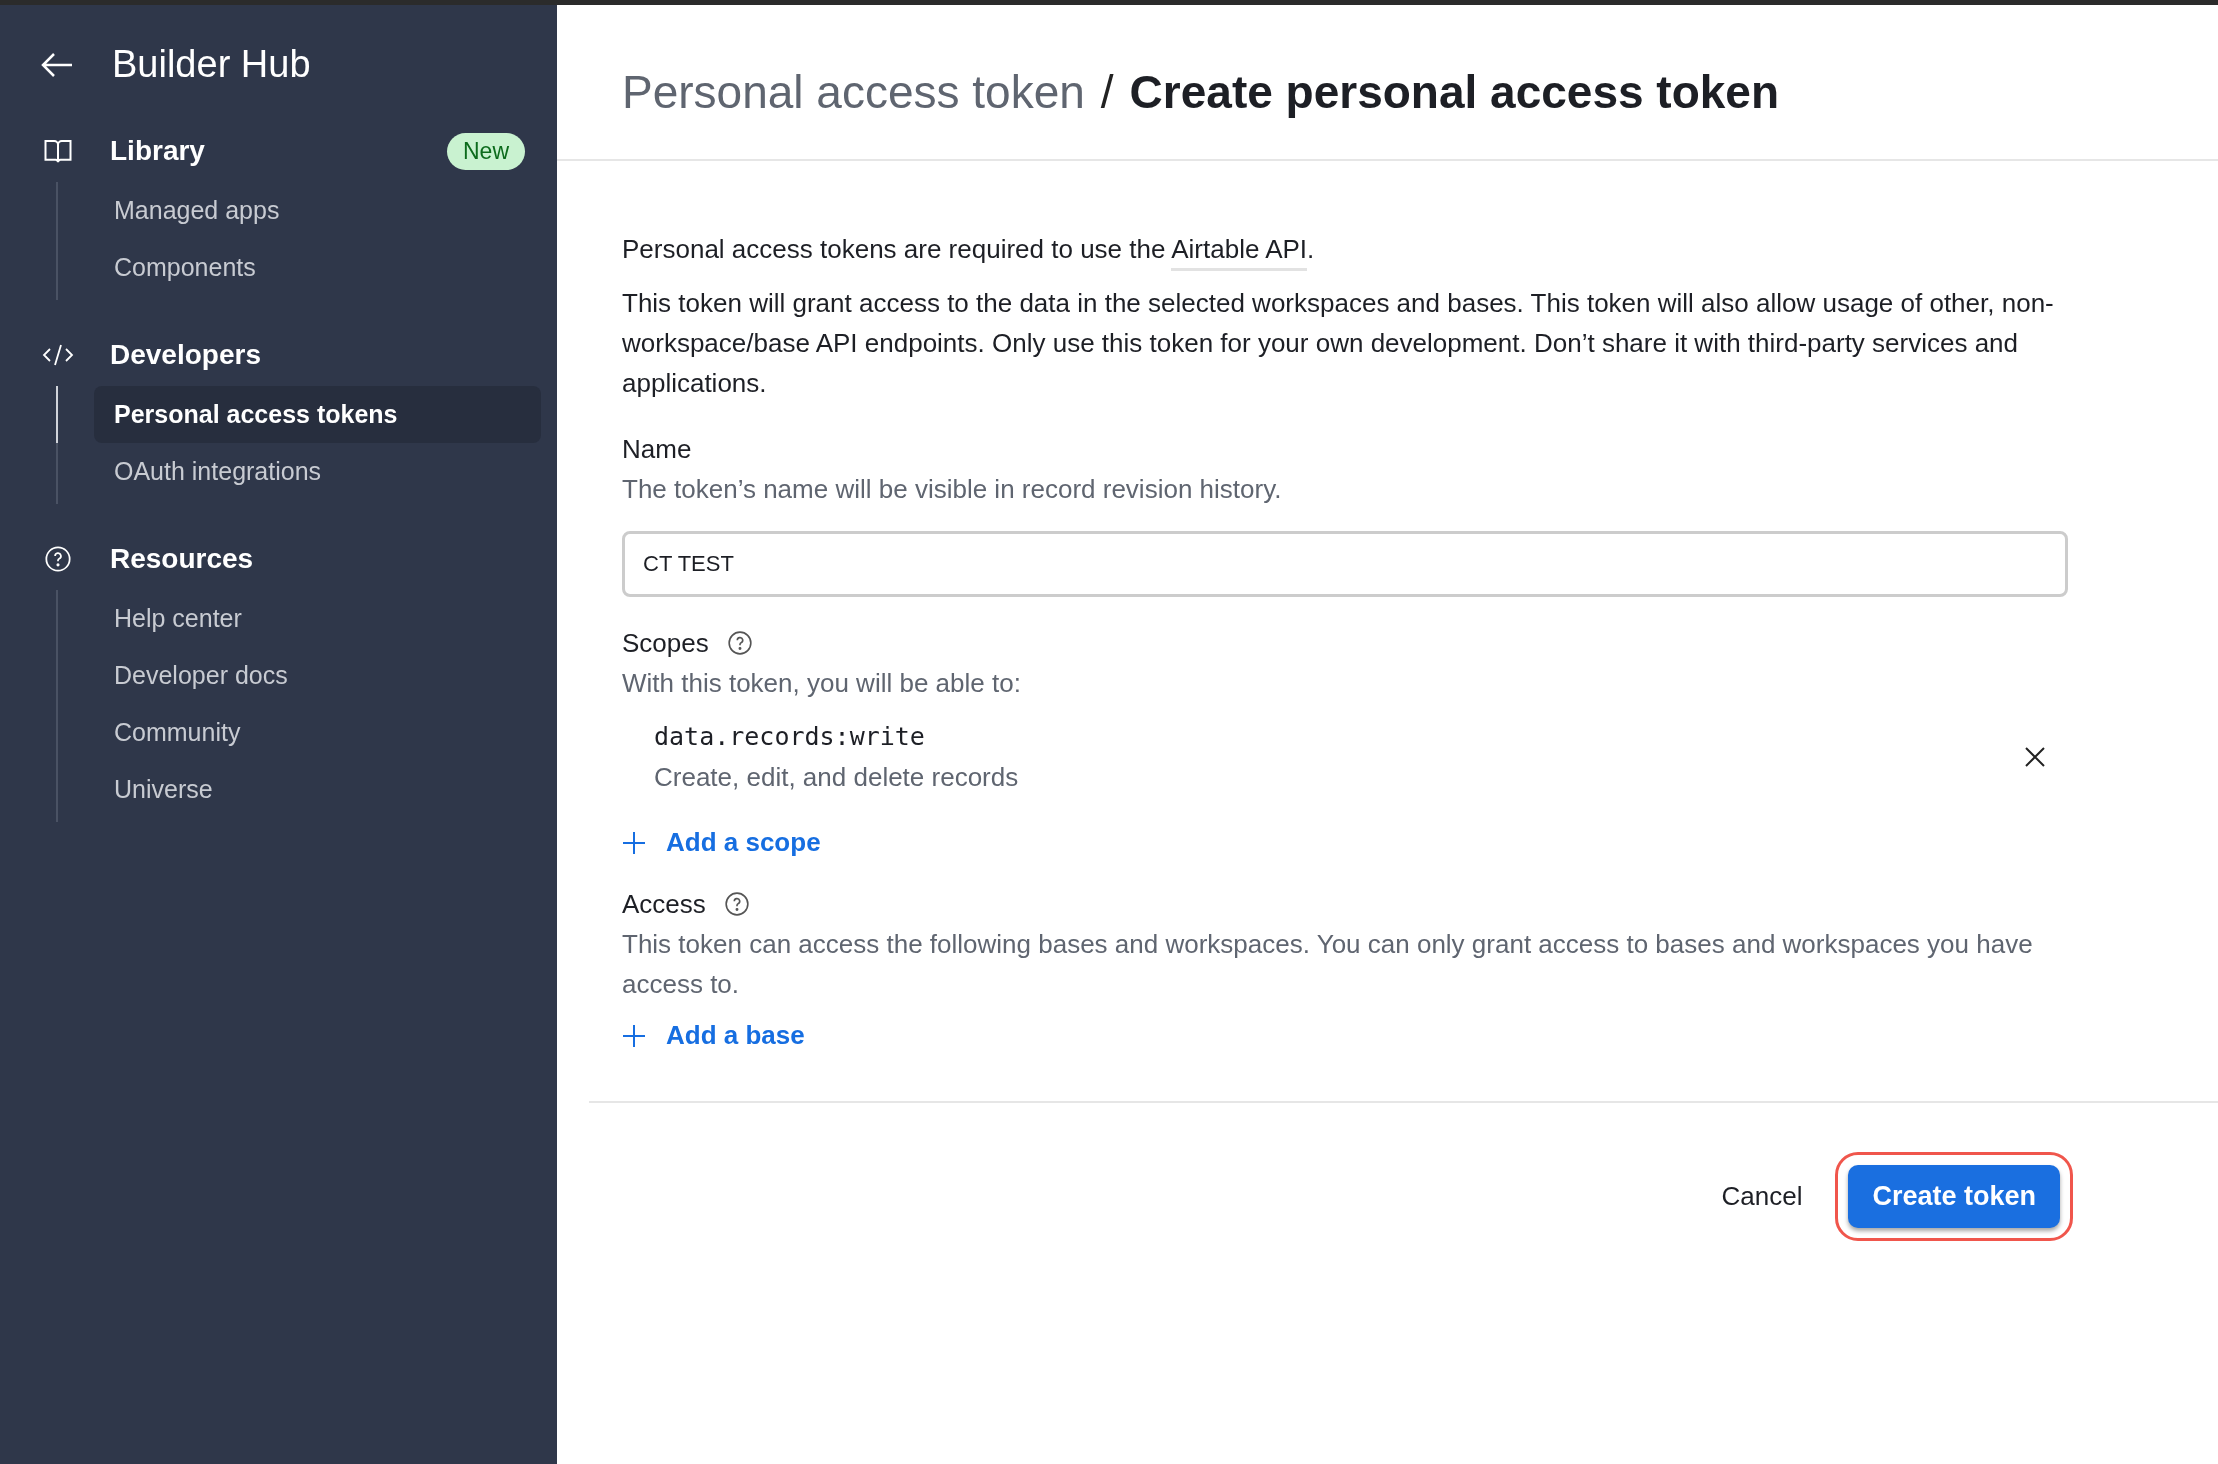 The width and height of the screenshot is (2218, 1464). I want to click on intro-text: Personal access tokens are required to use the Airtable API., so click(1345, 249).